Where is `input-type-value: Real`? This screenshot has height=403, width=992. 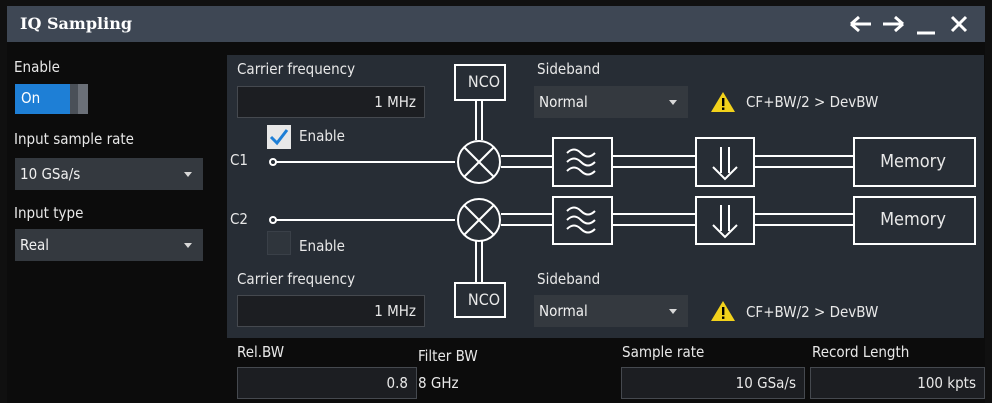 input-type-value: Real is located at coordinates (35, 245).